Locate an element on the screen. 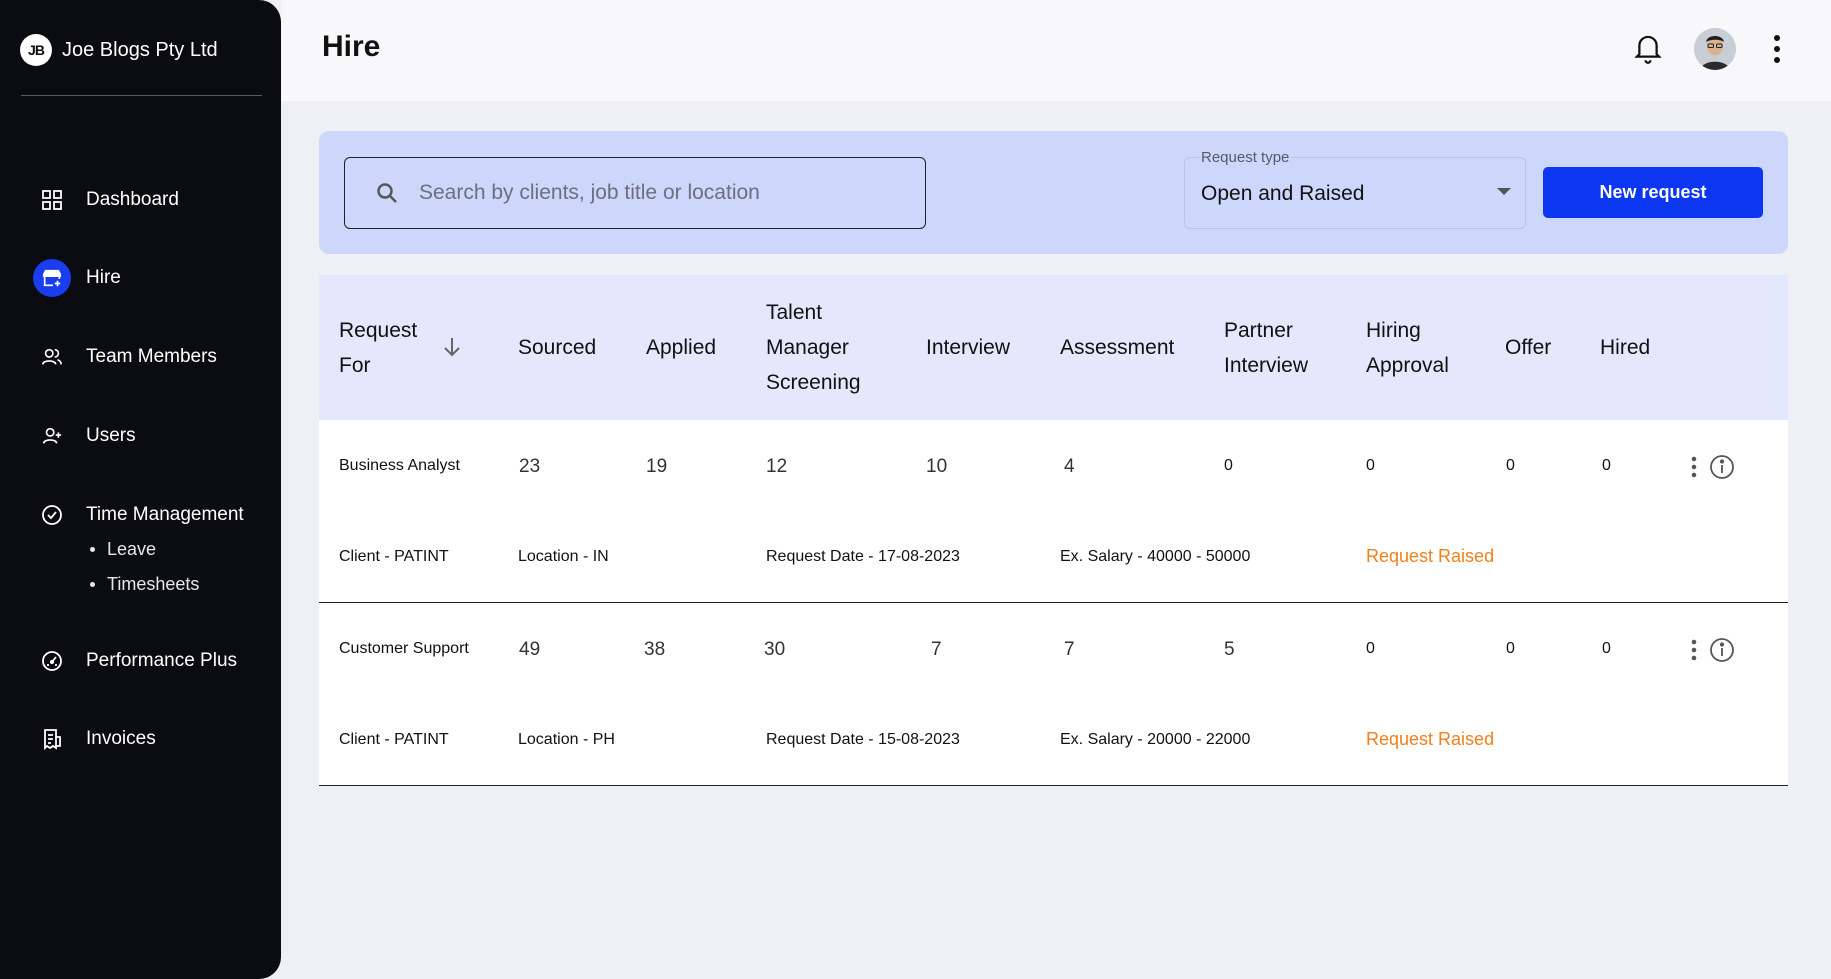 This screenshot has height=979, width=1831. column-header-hiring-approval: Hiring Approval is located at coordinates (1407, 347).